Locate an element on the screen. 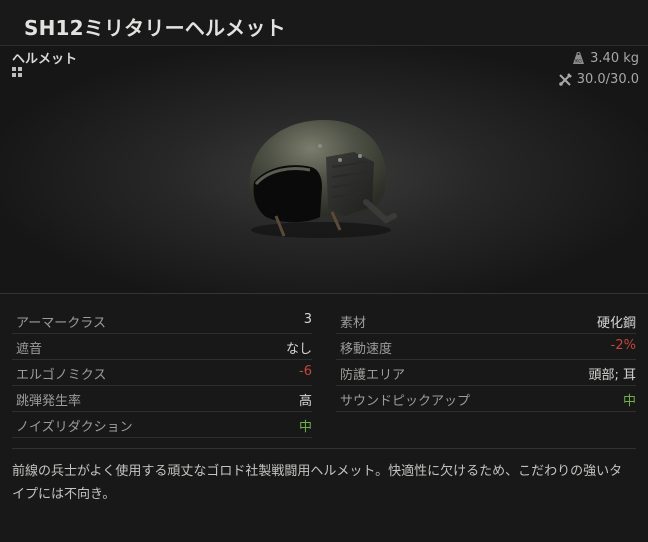  stat-row-sound-pickup: サウンドピックアップ 中 is located at coordinates (486, 399).